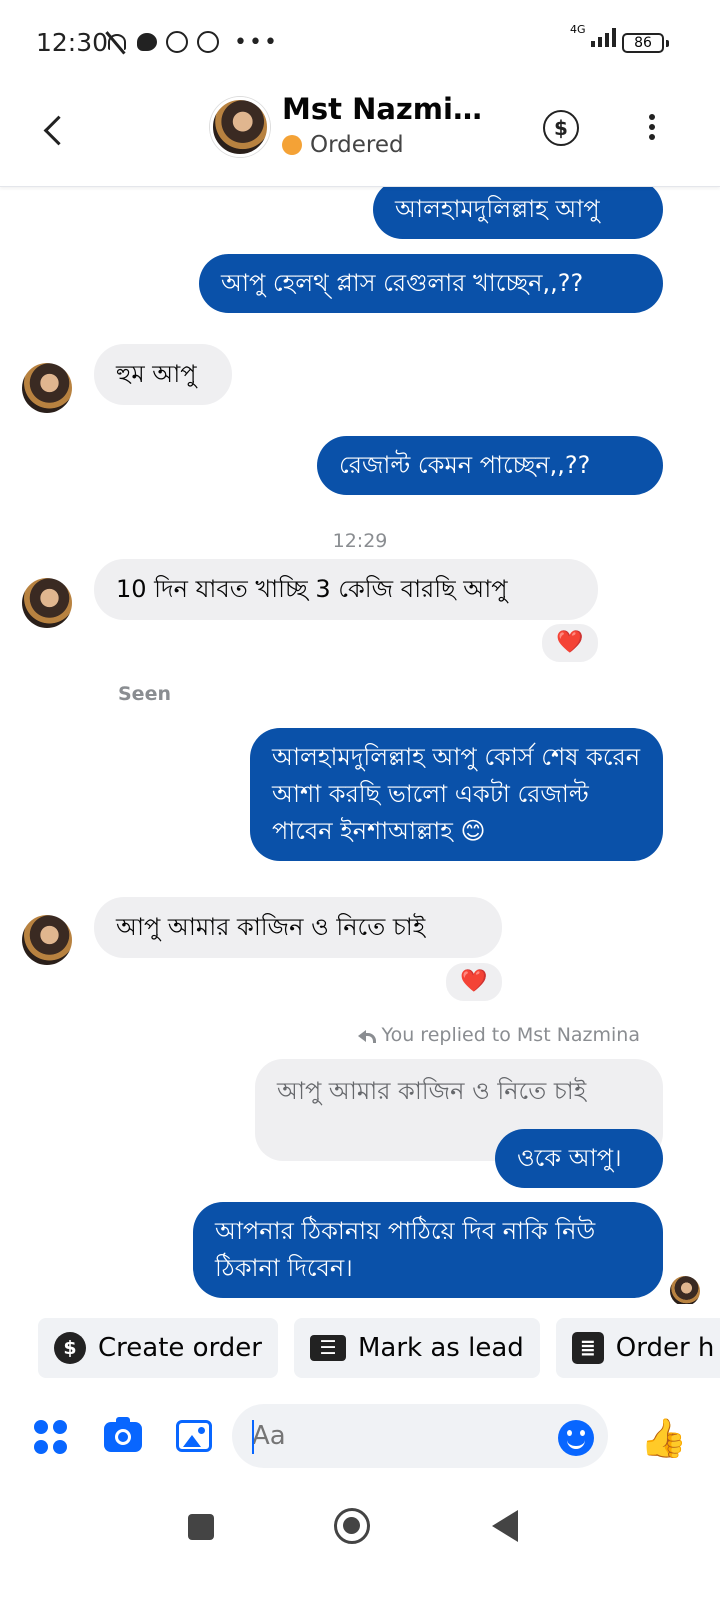 The width and height of the screenshot is (720, 1600). I want to click on vibrate-off-icon, so click(116, 42).